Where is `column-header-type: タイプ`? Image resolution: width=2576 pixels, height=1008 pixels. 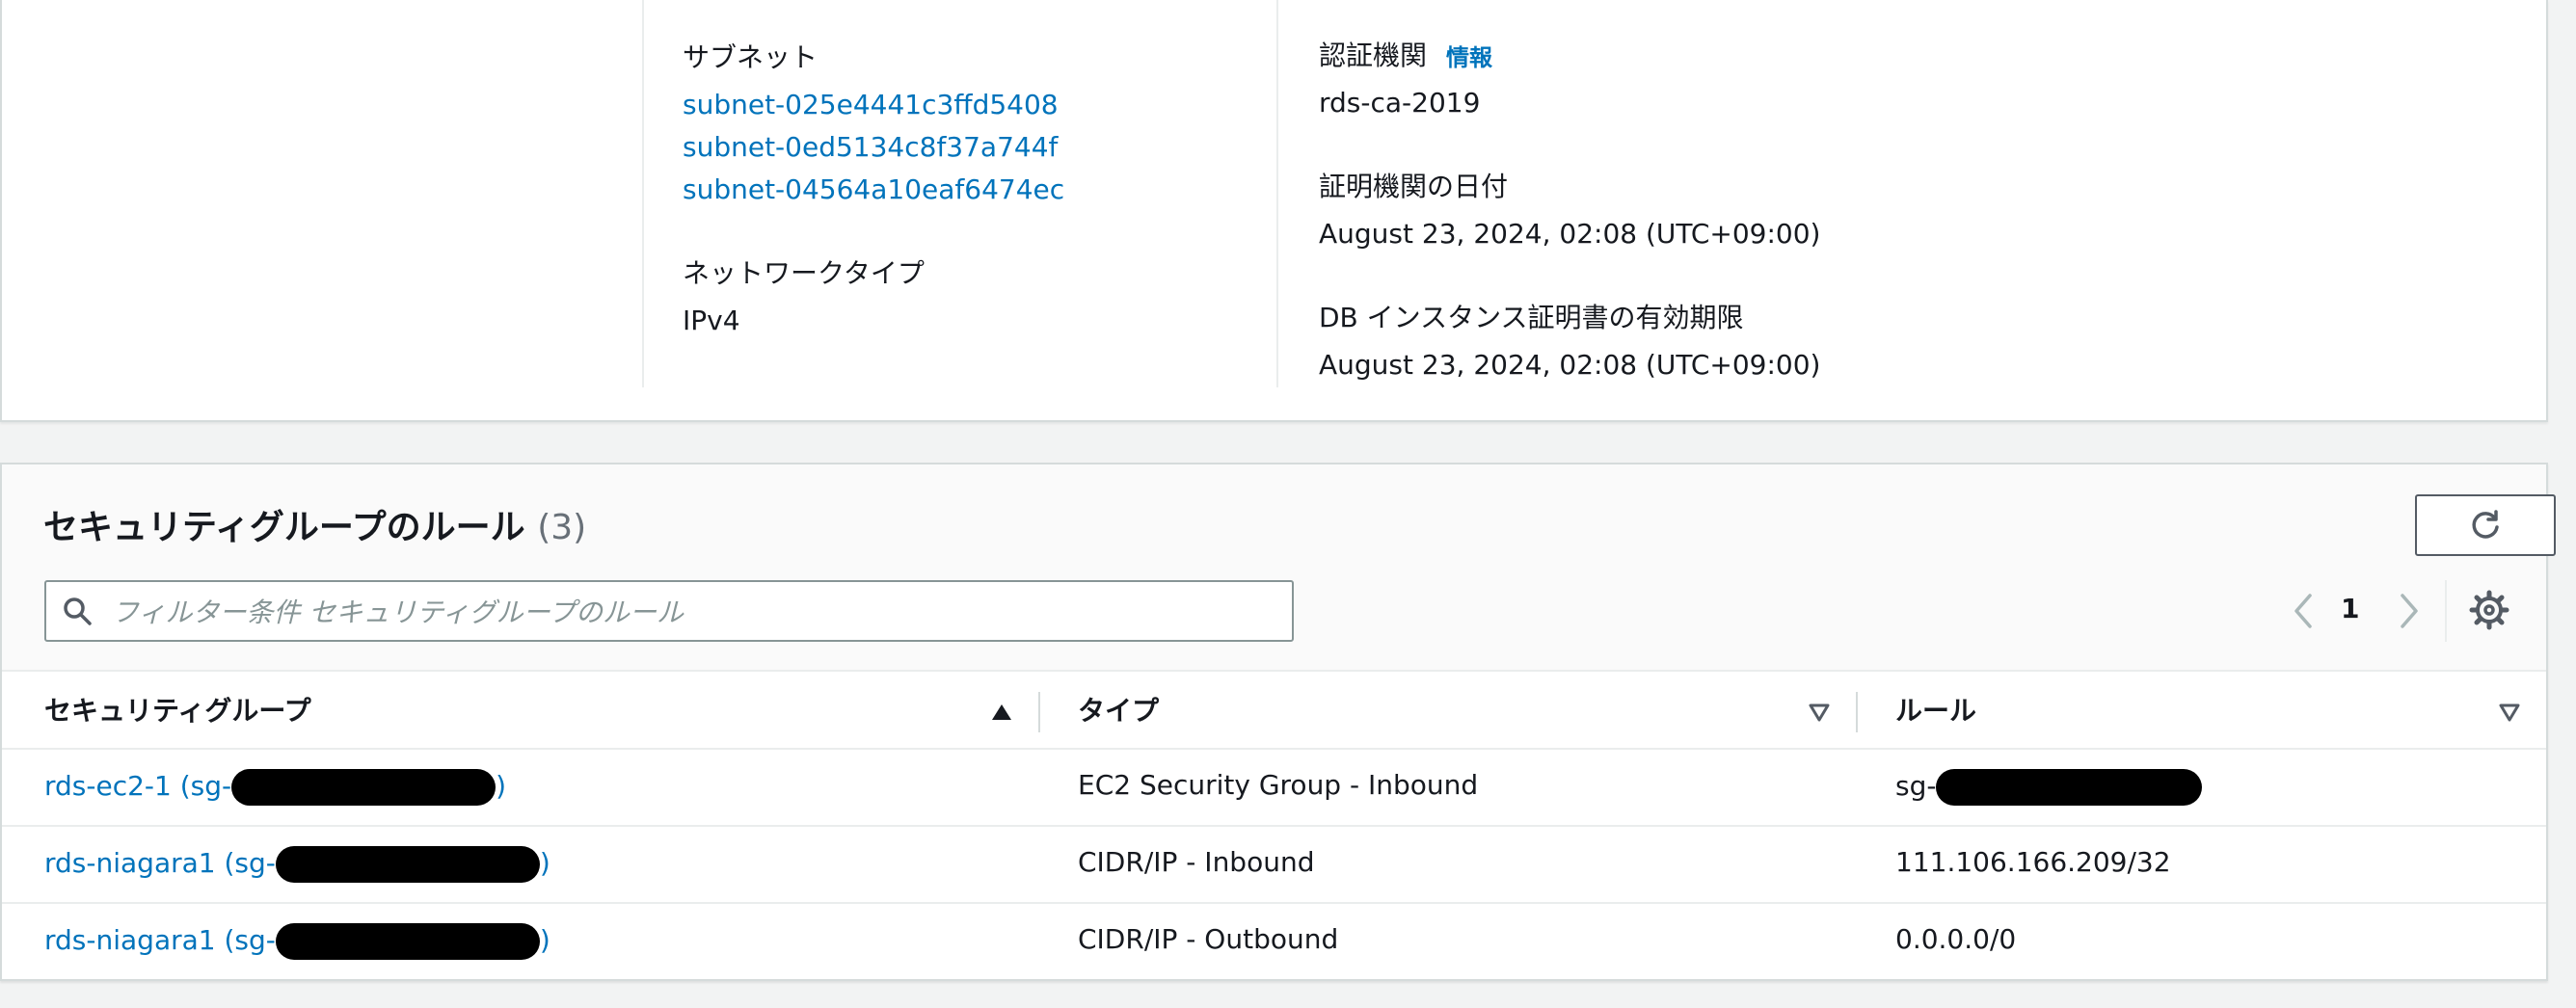
column-header-type: タイプ is located at coordinates (1118, 712).